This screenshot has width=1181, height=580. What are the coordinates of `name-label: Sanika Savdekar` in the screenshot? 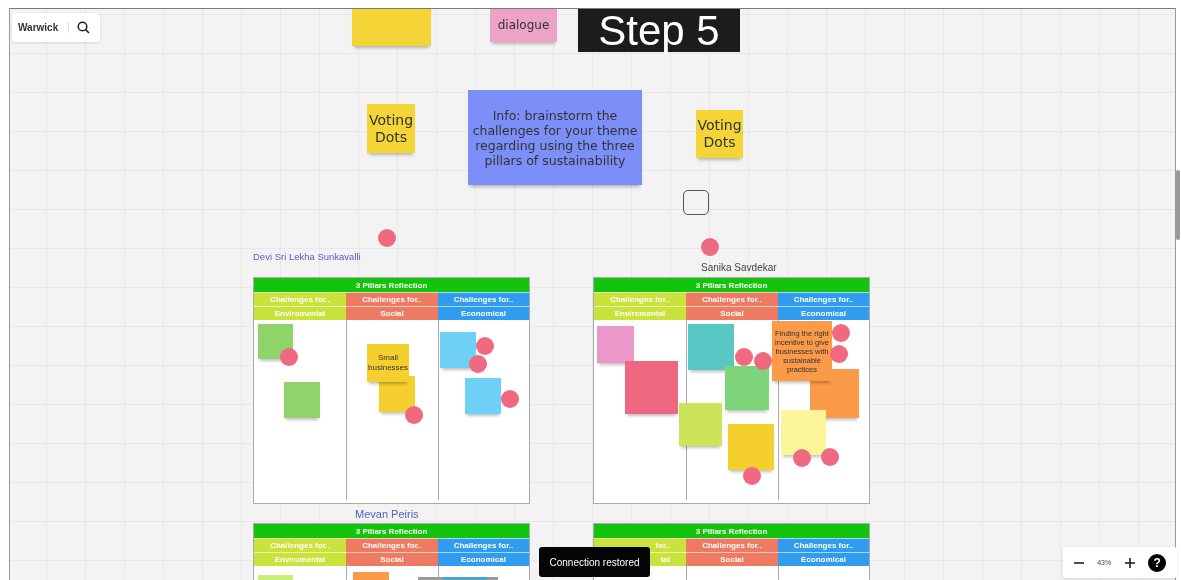 It's located at (739, 267).